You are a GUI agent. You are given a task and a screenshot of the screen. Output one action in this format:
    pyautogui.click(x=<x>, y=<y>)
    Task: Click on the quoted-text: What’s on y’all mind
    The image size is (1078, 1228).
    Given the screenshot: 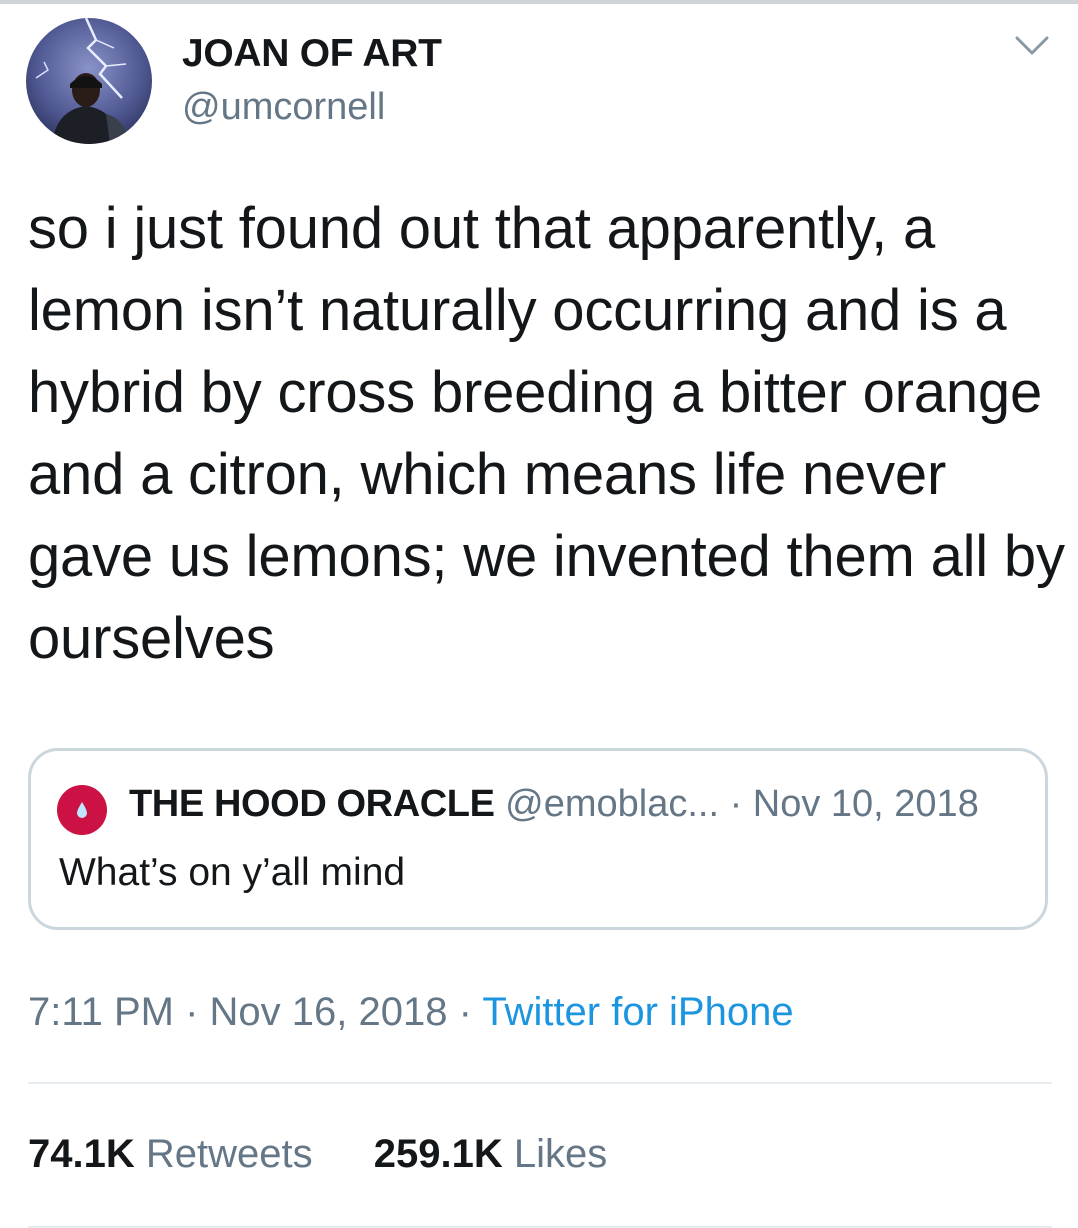 What is the action you would take?
    pyautogui.click(x=232, y=872)
    